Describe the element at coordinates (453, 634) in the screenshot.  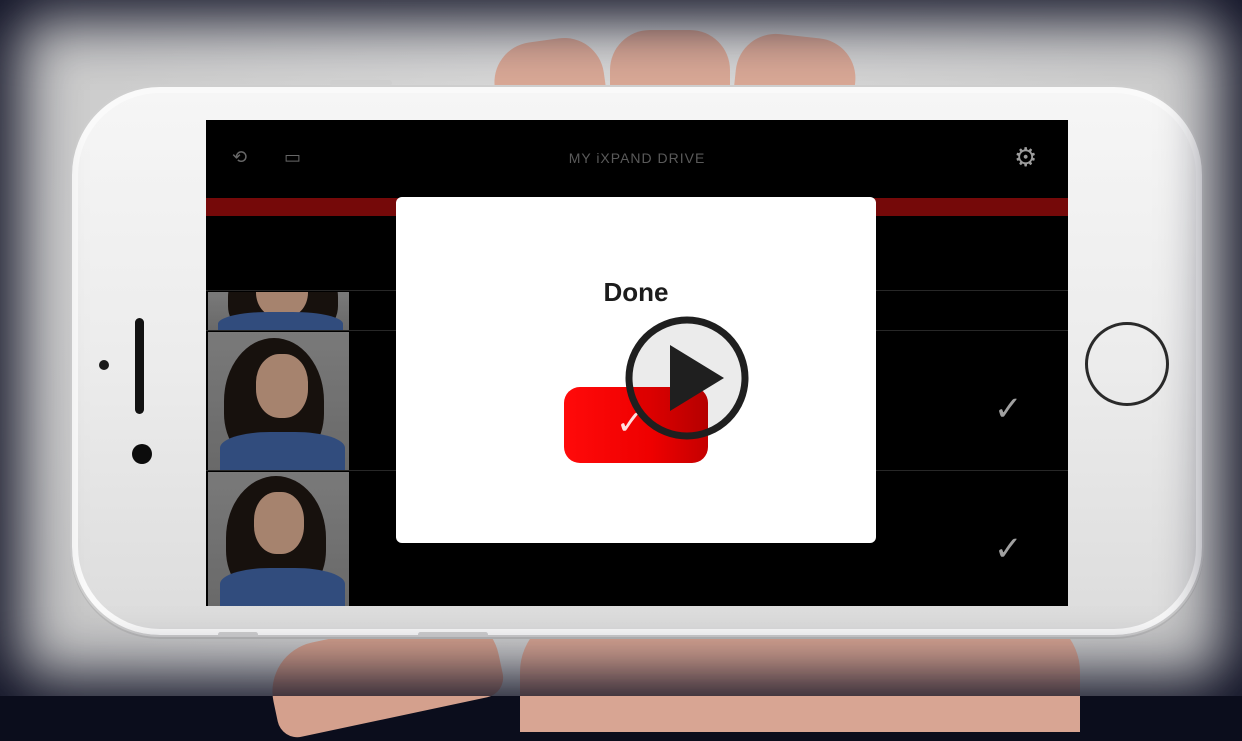
I see `side-button` at that location.